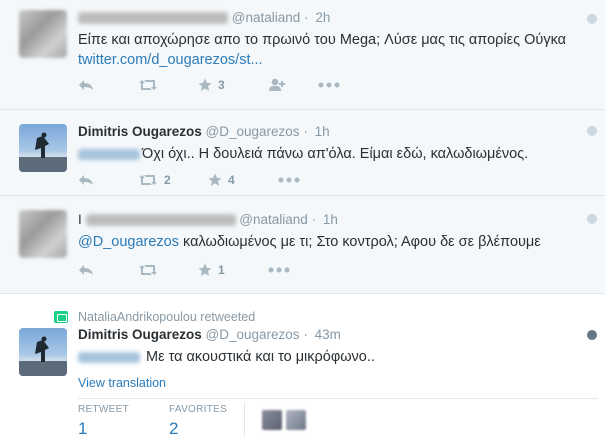  I want to click on favorite-count: 3, so click(221, 85).